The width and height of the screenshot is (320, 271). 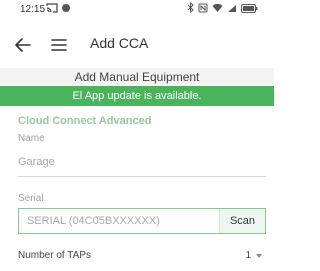 What do you see at coordinates (33, 9) in the screenshot?
I see `status-time: 12:15` at bounding box center [33, 9].